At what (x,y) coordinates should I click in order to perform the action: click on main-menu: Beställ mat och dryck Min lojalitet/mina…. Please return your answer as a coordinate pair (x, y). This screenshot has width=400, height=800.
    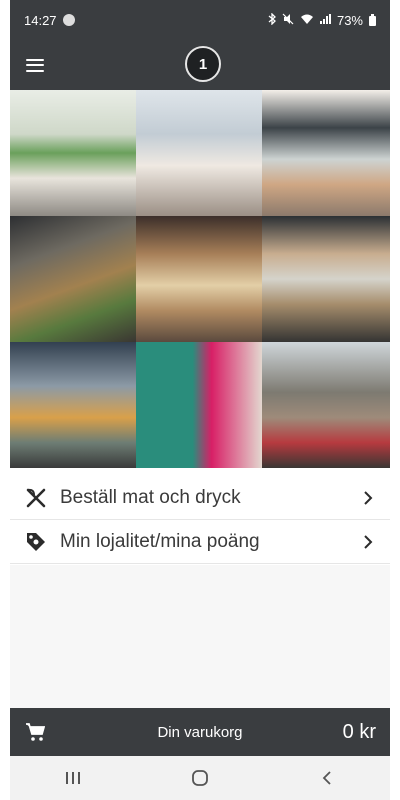
    Looking at the image, I should click on (200, 520).